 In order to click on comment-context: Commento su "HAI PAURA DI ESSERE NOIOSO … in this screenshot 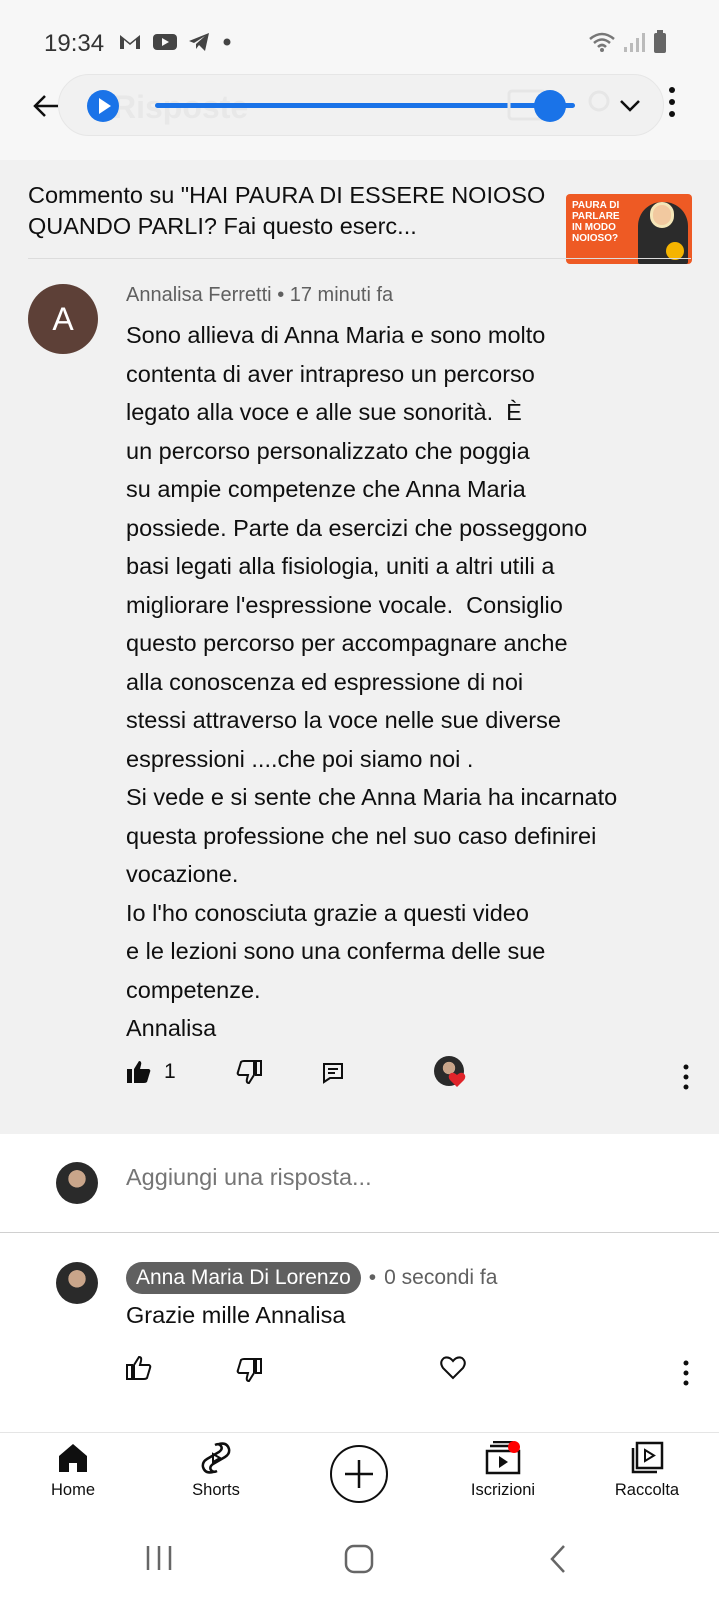, I will do `click(360, 222)`.